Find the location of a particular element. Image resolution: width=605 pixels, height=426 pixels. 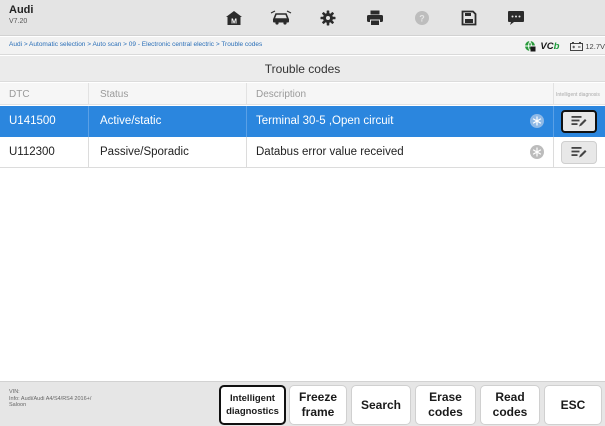

help-icon: ? is located at coordinates (421, 18).